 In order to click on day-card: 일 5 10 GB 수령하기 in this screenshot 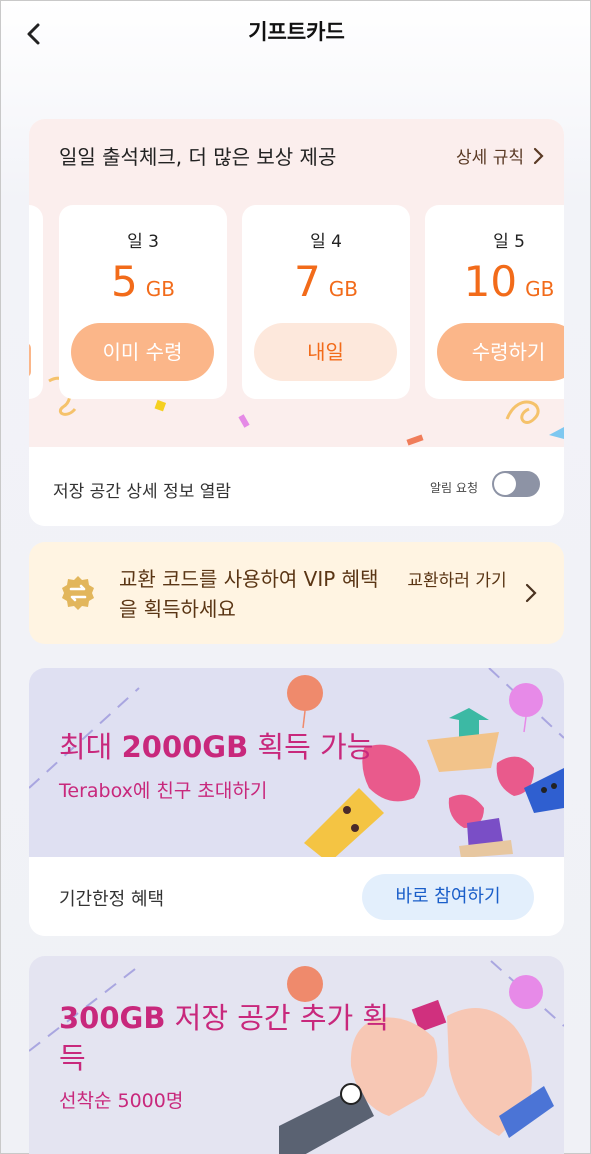, I will do `click(494, 302)`.